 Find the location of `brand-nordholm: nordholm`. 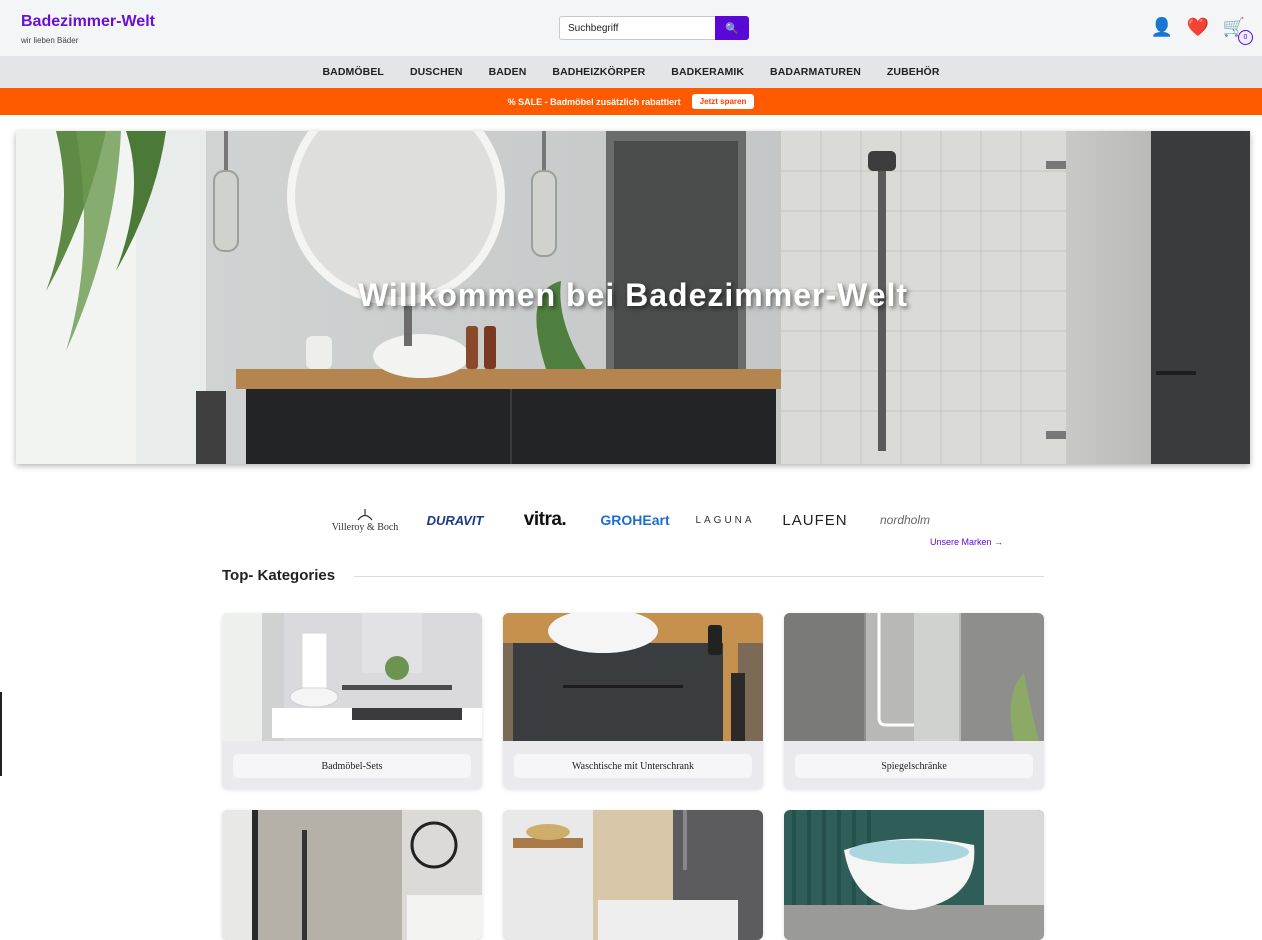

brand-nordholm: nordholm is located at coordinates (905, 520).